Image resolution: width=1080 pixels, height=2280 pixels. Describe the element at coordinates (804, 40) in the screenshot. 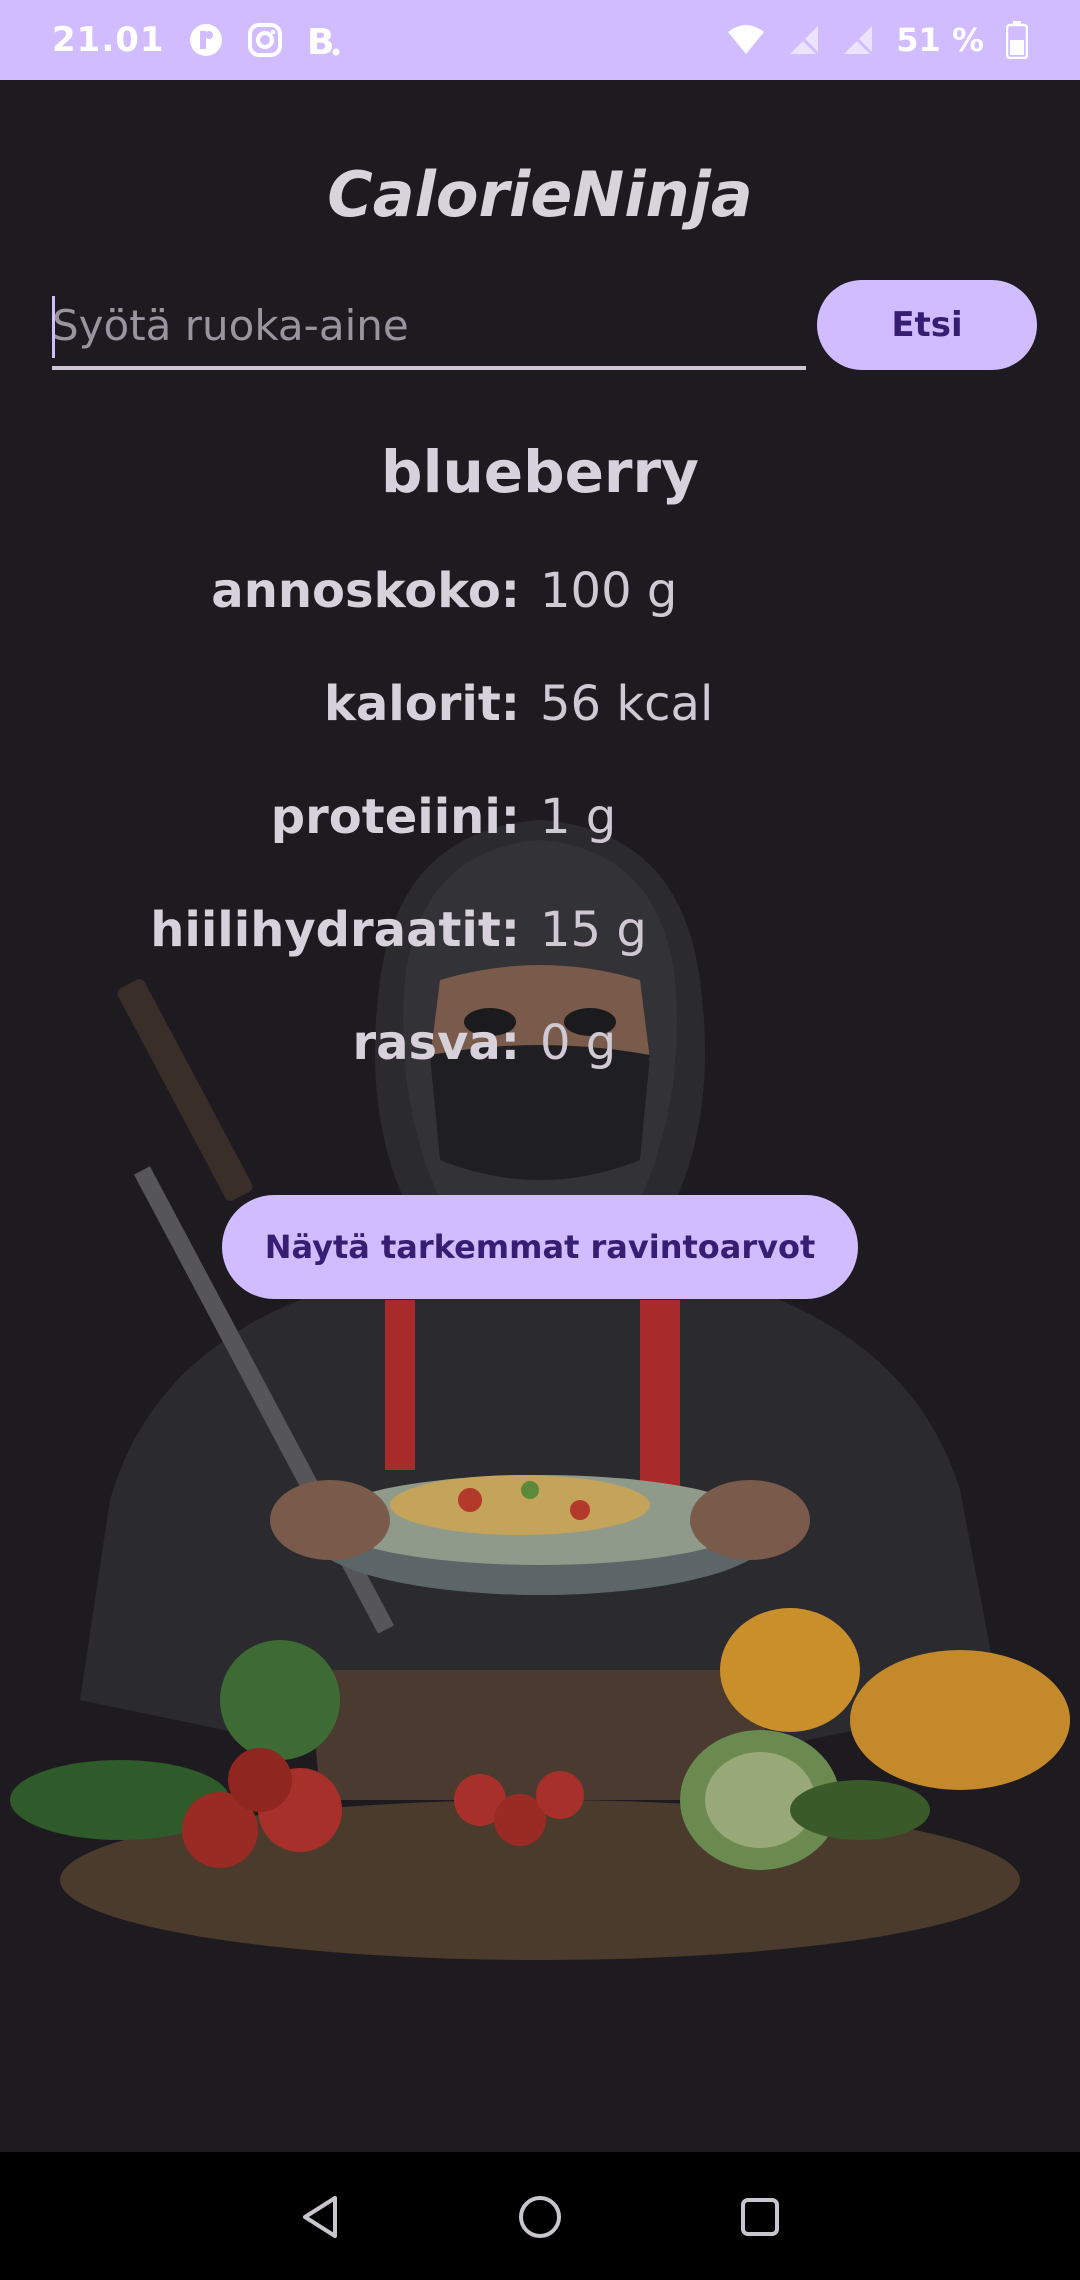

I see `no-signal-icon` at that location.